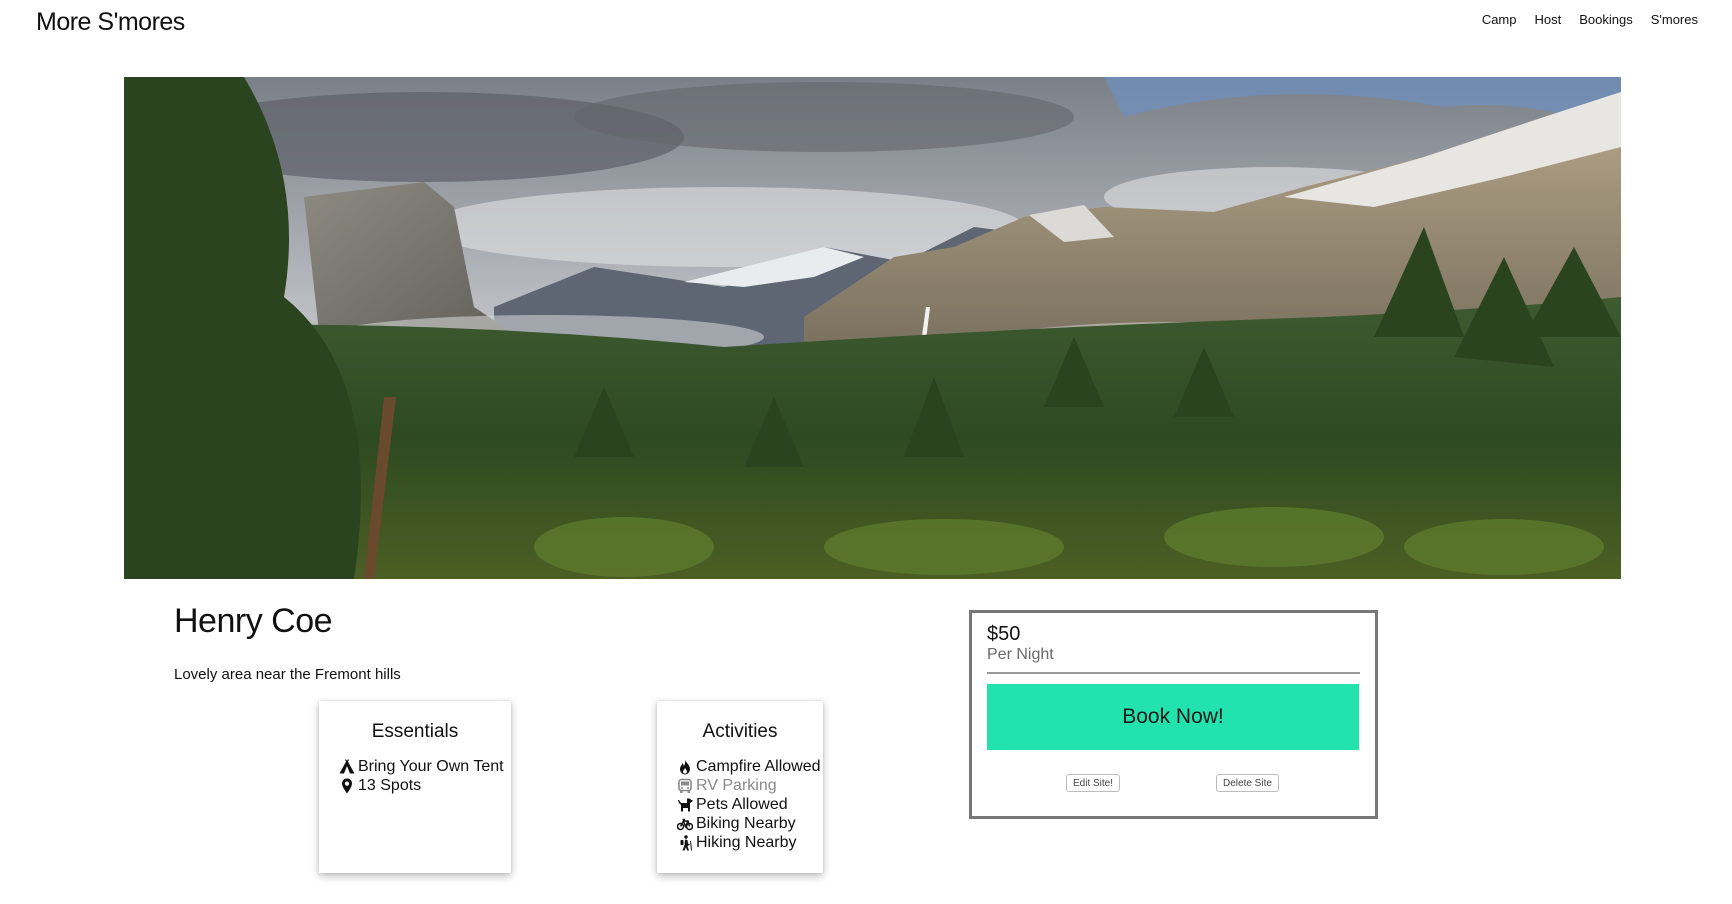 This screenshot has height=904, width=1732. What do you see at coordinates (686, 842) in the screenshot?
I see `hiking-icon` at bounding box center [686, 842].